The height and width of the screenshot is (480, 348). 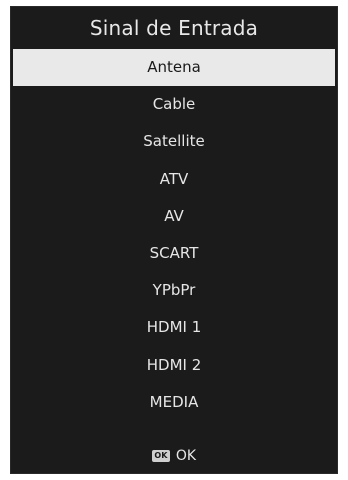 I want to click on footer-hint: OK OK, so click(x=174, y=456).